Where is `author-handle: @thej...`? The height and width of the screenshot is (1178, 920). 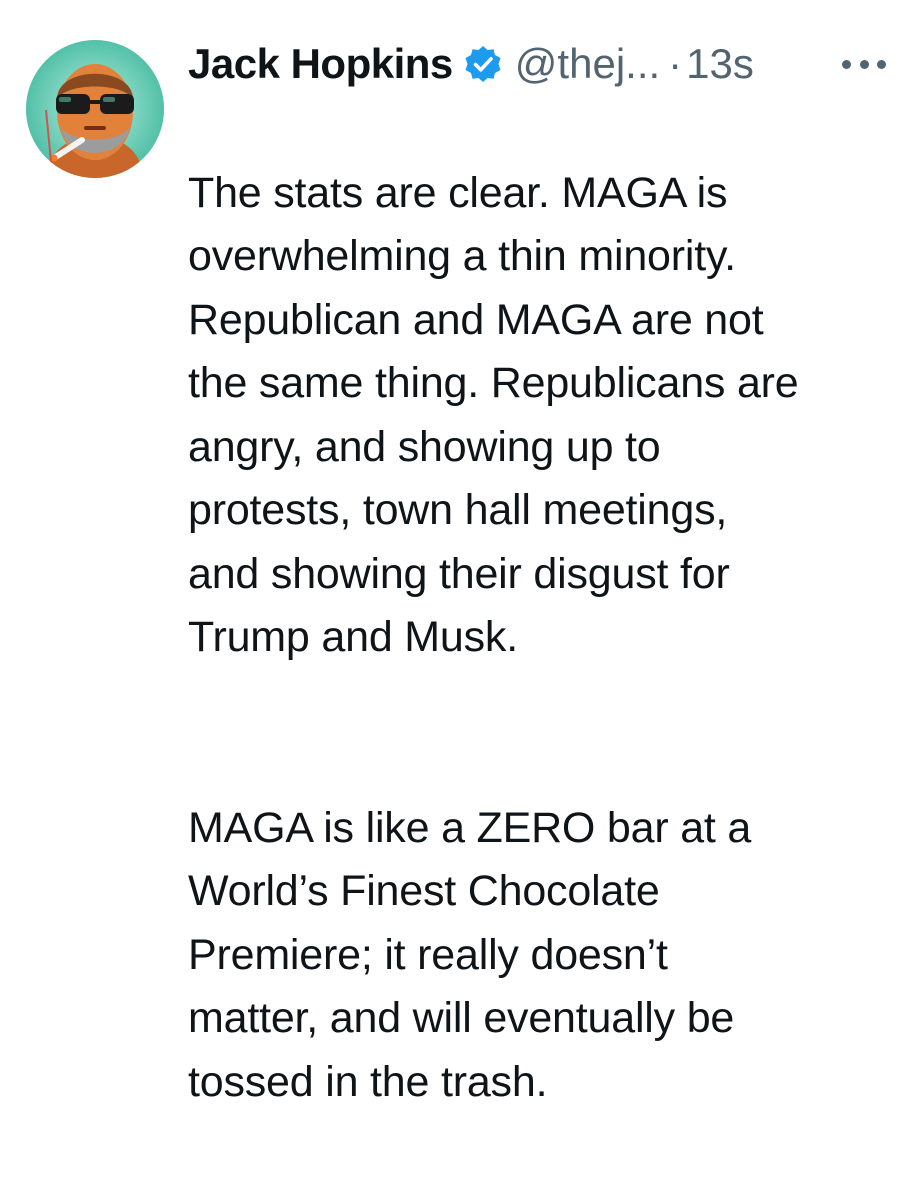
author-handle: @thej... is located at coordinates (587, 64).